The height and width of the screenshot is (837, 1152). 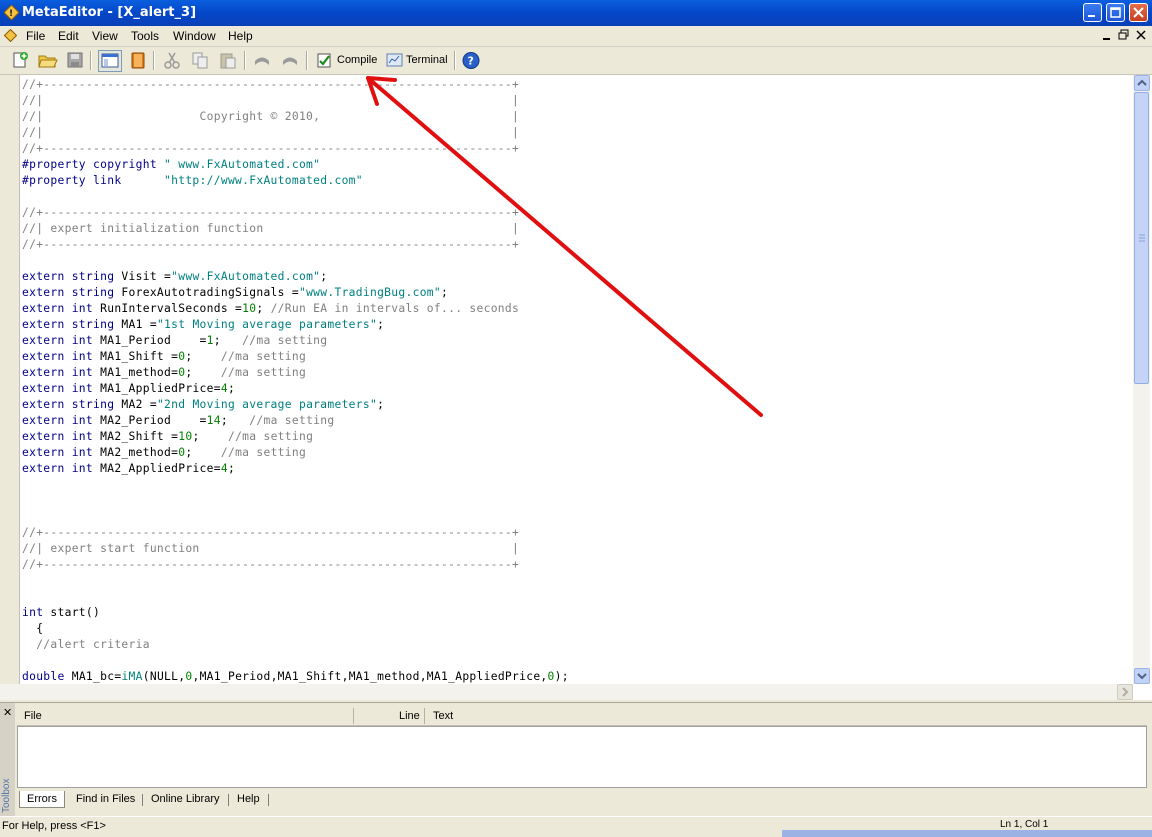 I want to click on terminal-button: Terminal, so click(x=417, y=60).